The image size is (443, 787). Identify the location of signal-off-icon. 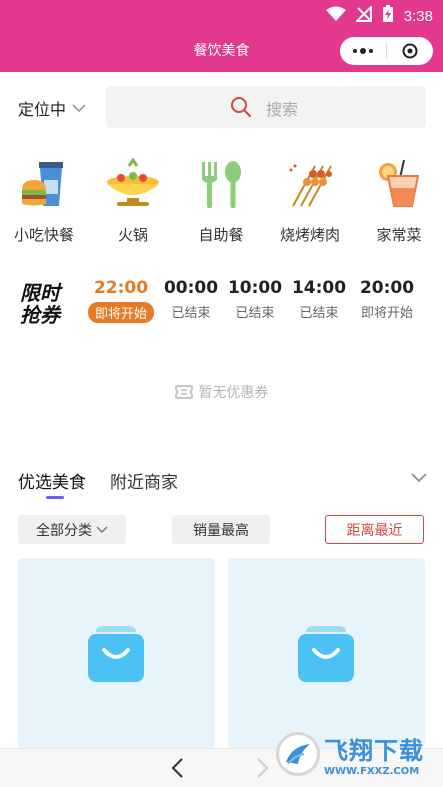
(363, 15).